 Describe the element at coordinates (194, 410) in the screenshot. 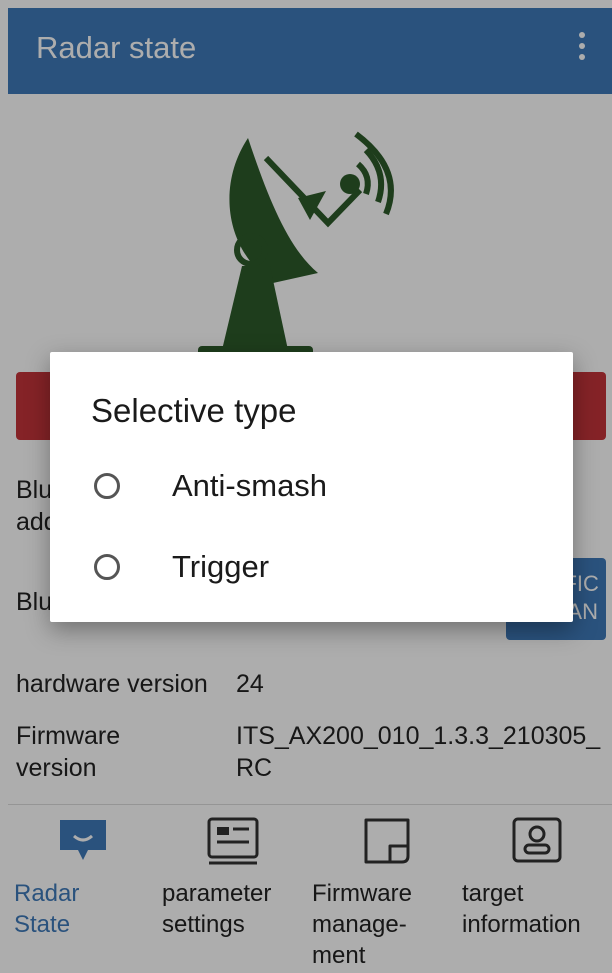

I see `dialog-title: Selective type` at that location.